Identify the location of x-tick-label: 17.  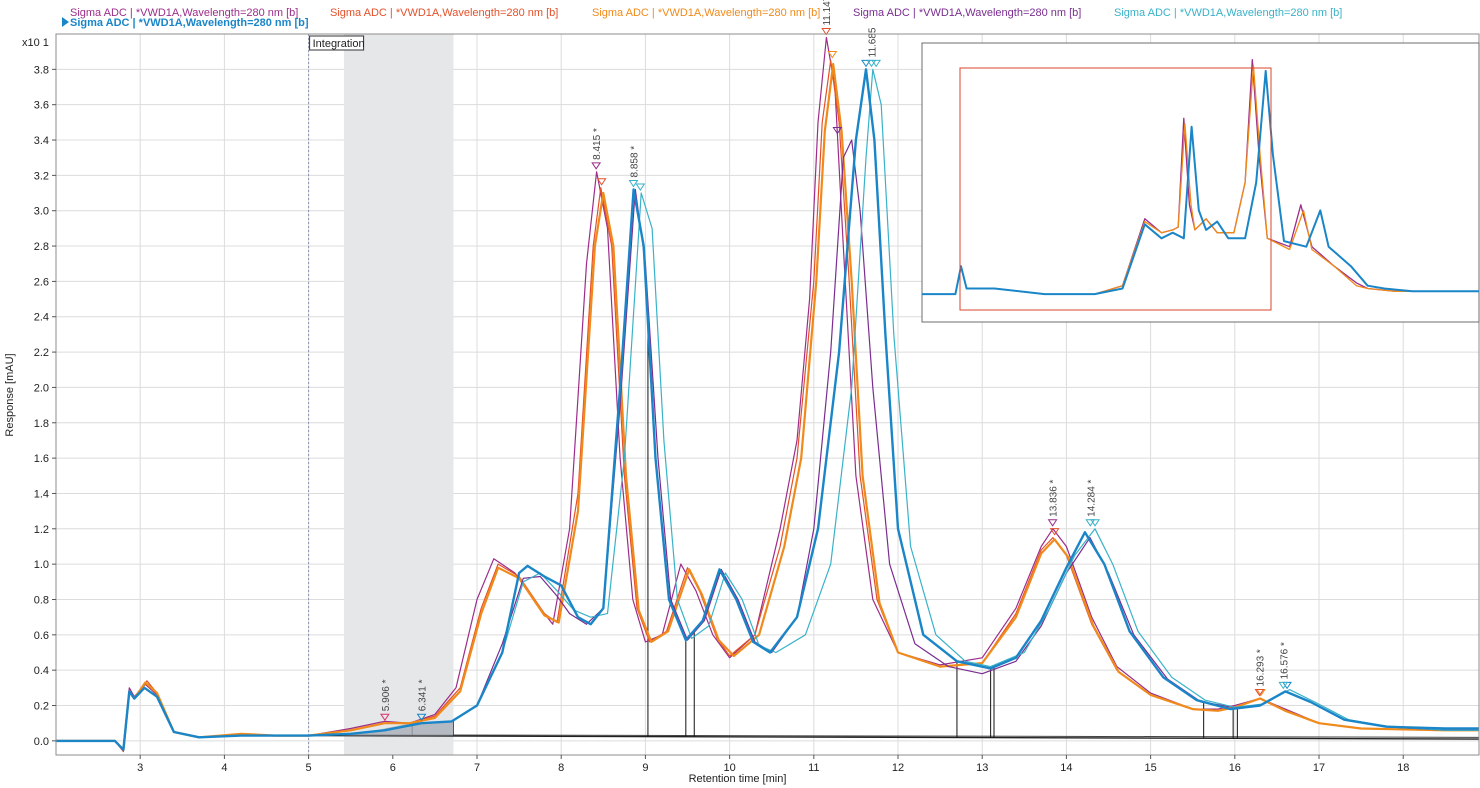
(1319, 768).